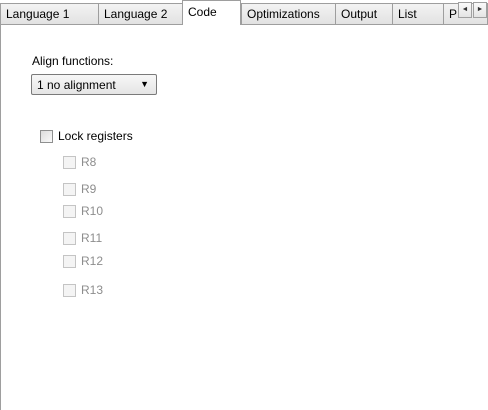  What do you see at coordinates (417, 13) in the screenshot?
I see `tab-list: List` at bounding box center [417, 13].